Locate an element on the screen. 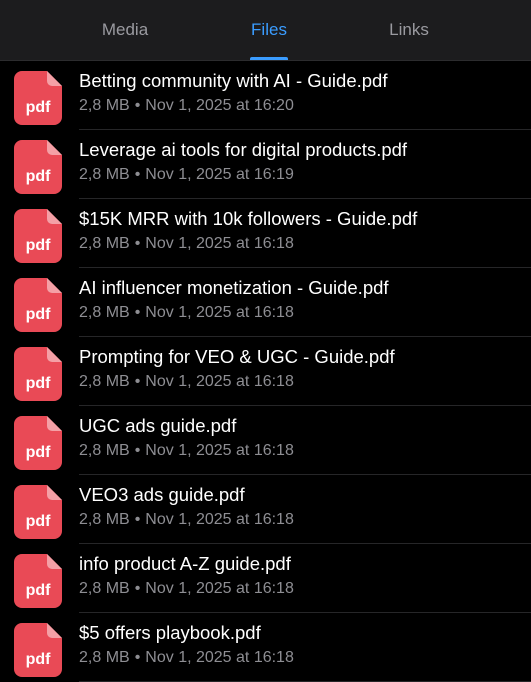  tab-media: Media is located at coordinates (125, 30).